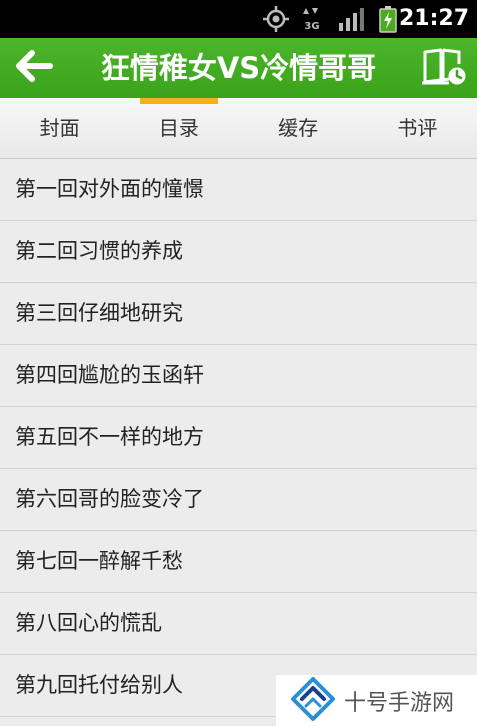 The width and height of the screenshot is (477, 726). I want to click on tab-bar: 封面 目录 缓存 书评, so click(238, 128).